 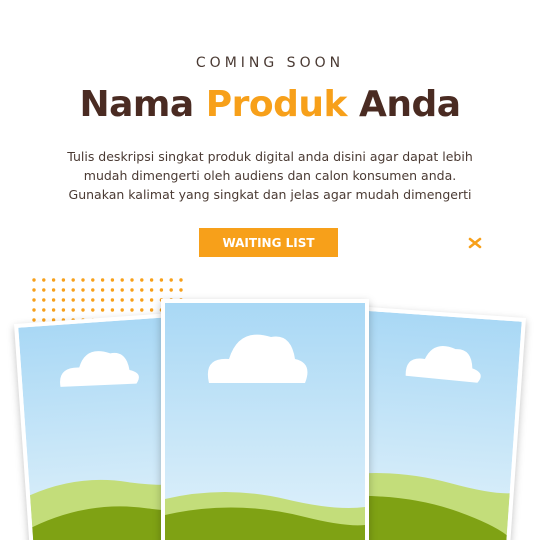 What do you see at coordinates (268, 242) in the screenshot?
I see `waiting-list-button: WAITING LIST` at bounding box center [268, 242].